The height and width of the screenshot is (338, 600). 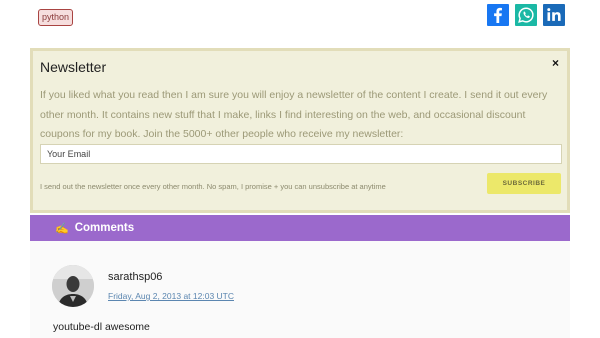 What do you see at coordinates (56, 17) in the screenshot?
I see `tag-python: python` at bounding box center [56, 17].